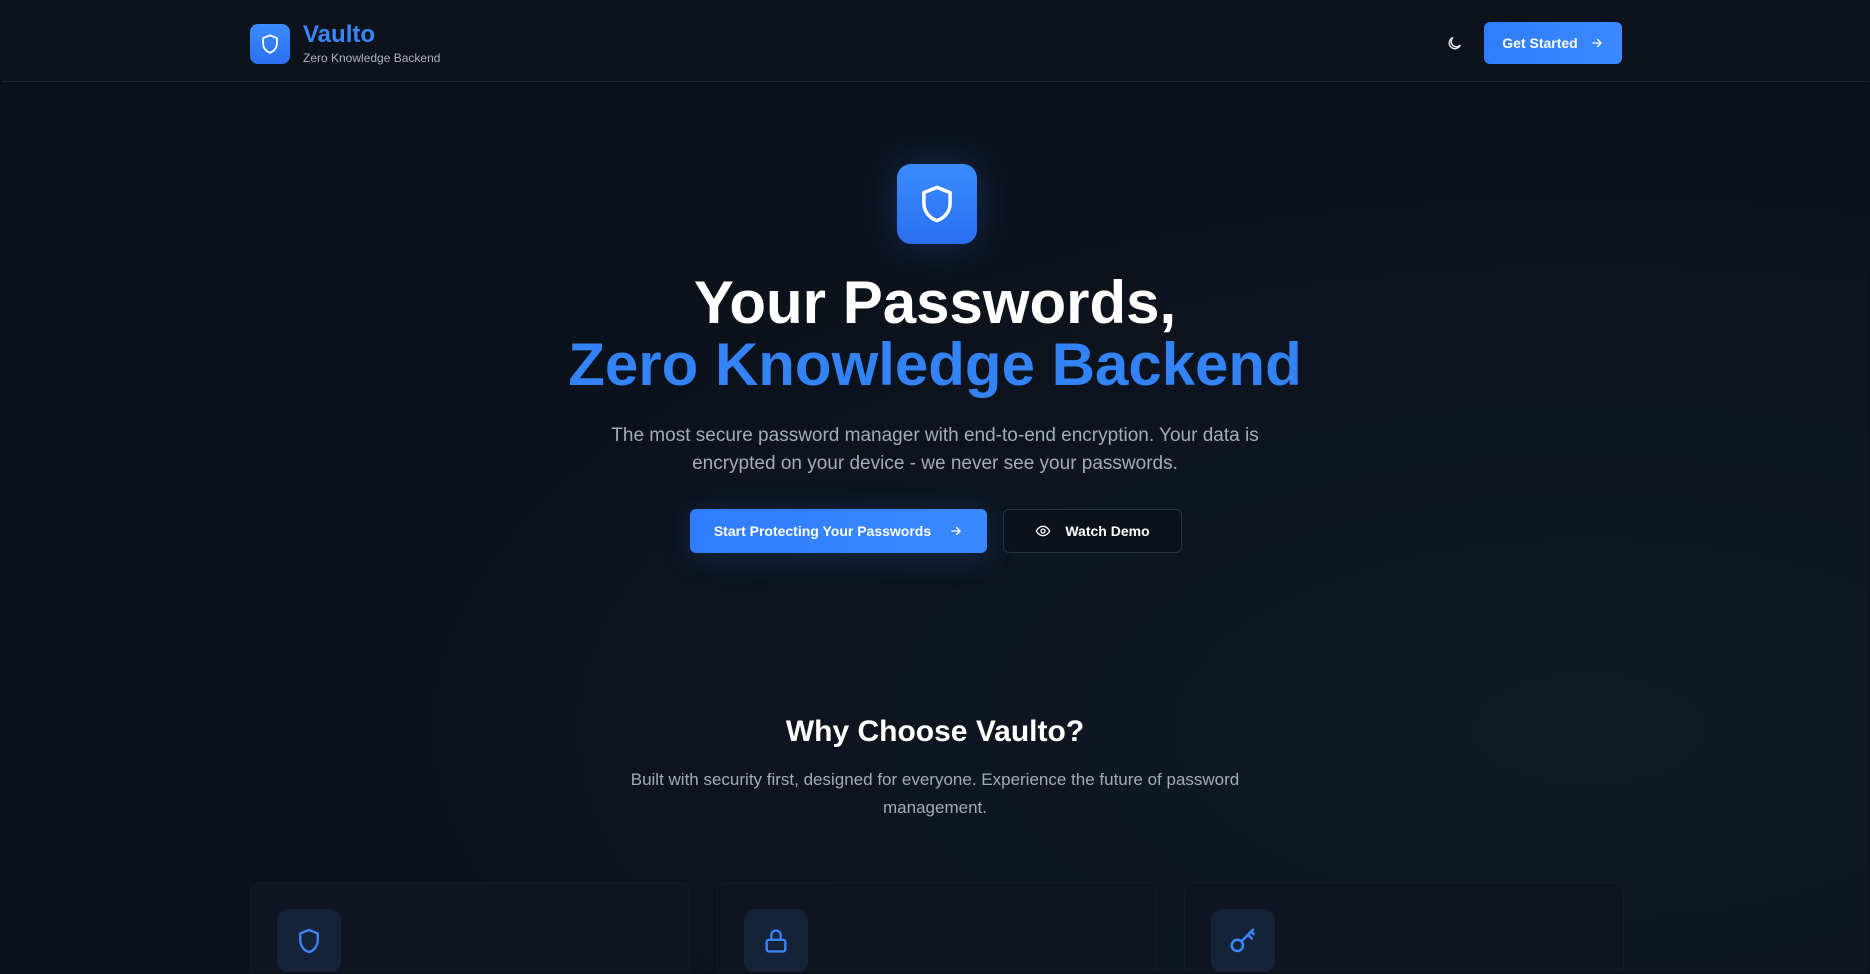 The height and width of the screenshot is (974, 1870). What do you see at coordinates (935, 731) in the screenshot?
I see `features-title: Why Choose Vaulto?` at bounding box center [935, 731].